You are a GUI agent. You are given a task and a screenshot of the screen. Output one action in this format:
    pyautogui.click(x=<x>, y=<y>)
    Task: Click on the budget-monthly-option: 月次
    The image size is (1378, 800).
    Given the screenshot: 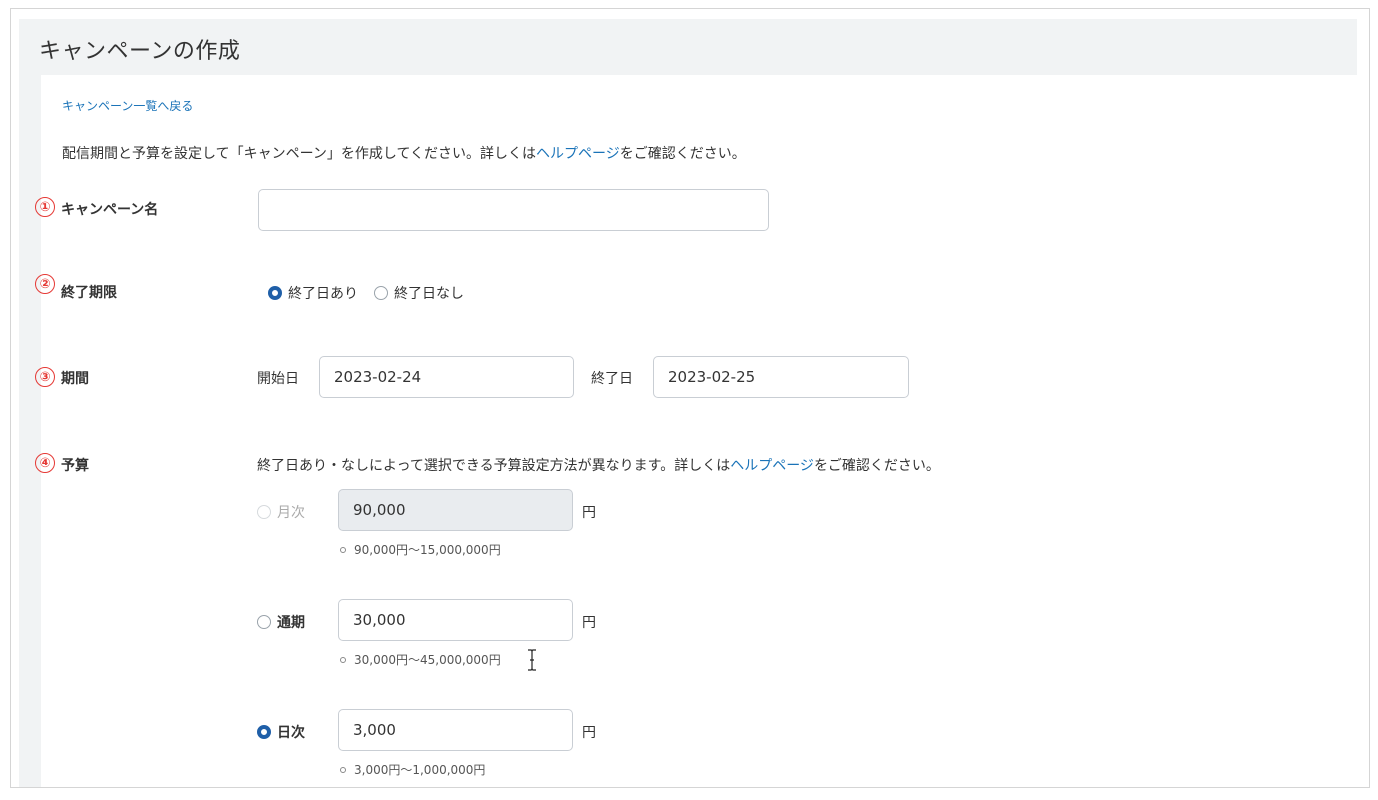 What is the action you would take?
    pyautogui.click(x=286, y=512)
    